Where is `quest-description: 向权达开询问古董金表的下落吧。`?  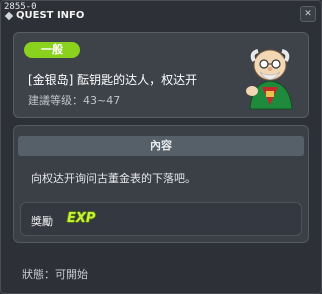
quest-description: 向权达开询问古董金表的下落吧。 is located at coordinates (113, 178).